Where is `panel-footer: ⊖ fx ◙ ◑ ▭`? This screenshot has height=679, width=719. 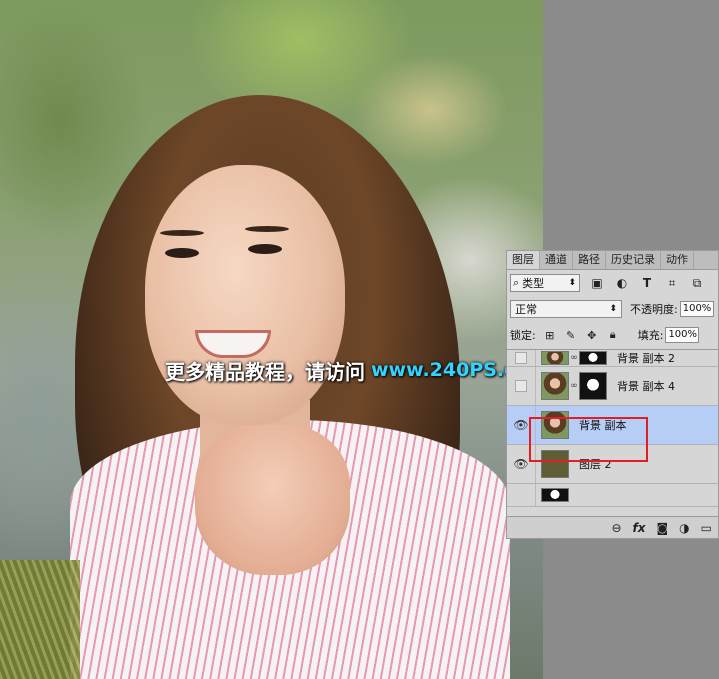
panel-footer: ⊖ fx ◙ ◑ ▭ is located at coordinates (612, 527).